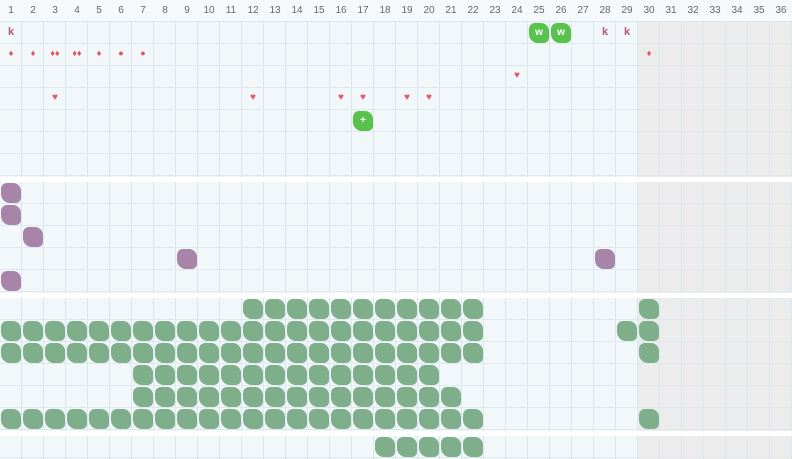 The width and height of the screenshot is (792, 459). Describe the element at coordinates (319, 11) in the screenshot. I see `day-number: 15` at that location.